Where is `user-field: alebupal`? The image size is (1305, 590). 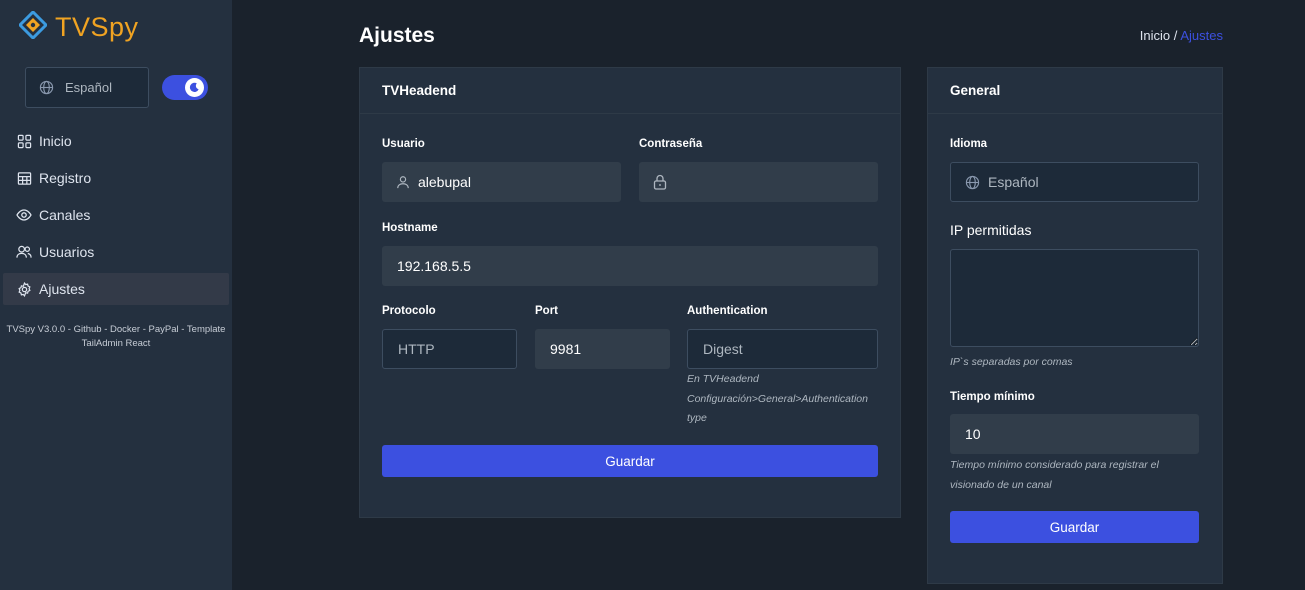
user-field: alebupal is located at coordinates (501, 182).